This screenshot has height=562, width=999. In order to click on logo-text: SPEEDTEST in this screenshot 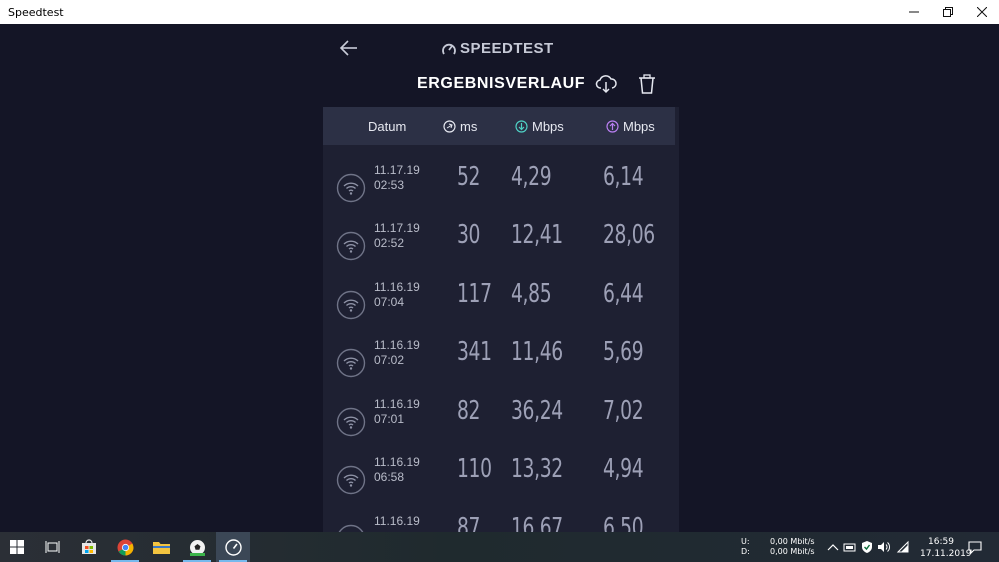, I will do `click(507, 48)`.